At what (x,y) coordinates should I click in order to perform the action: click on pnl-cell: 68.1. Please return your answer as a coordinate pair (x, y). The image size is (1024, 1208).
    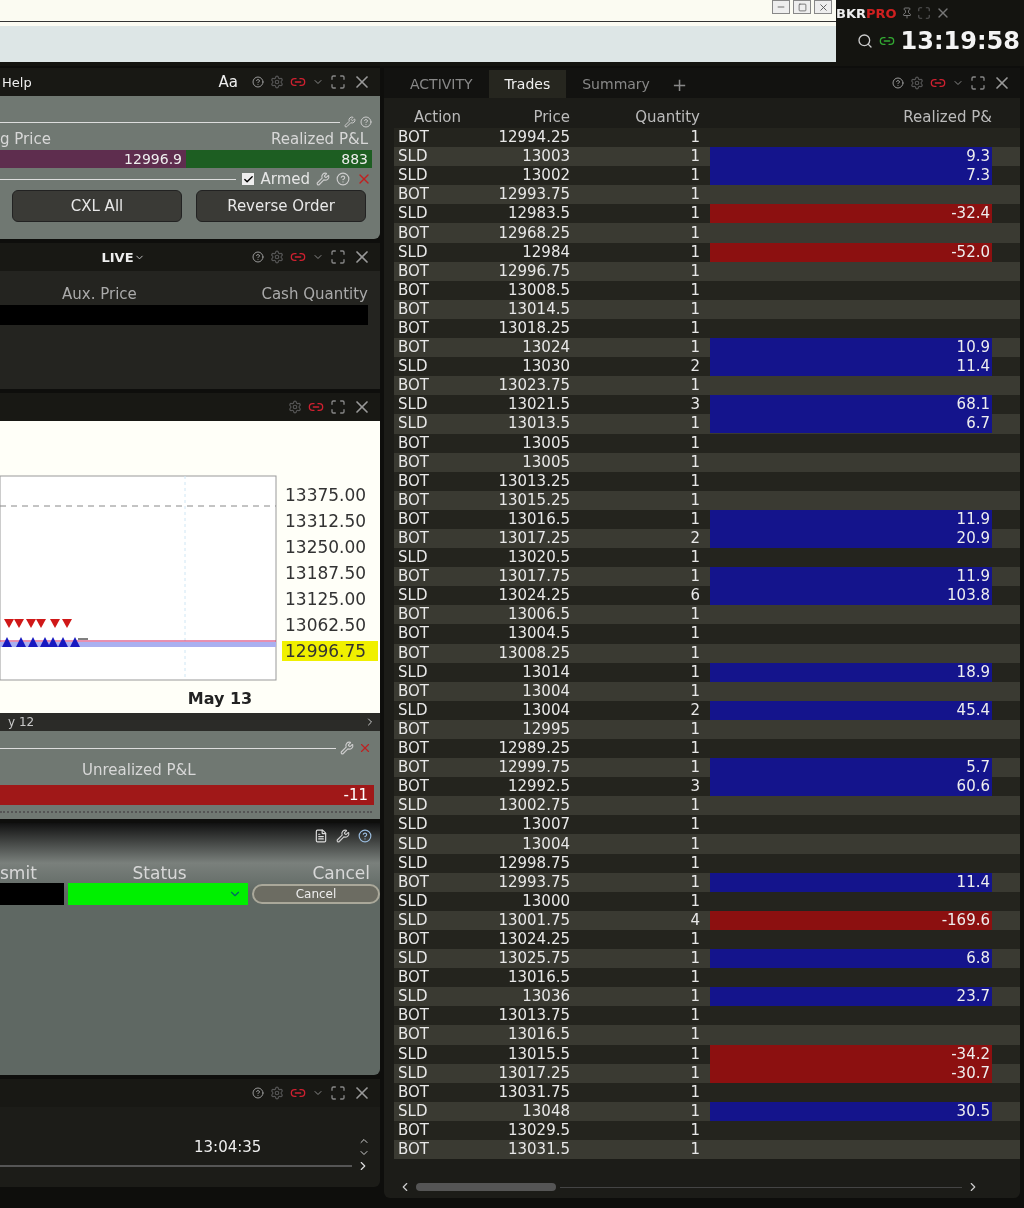
    Looking at the image, I should click on (851, 405).